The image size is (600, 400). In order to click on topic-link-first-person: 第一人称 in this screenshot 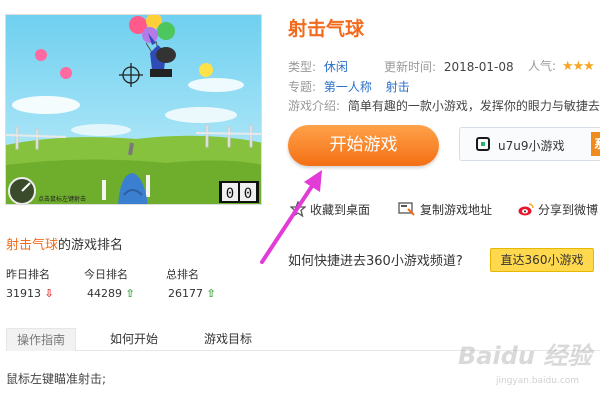, I will do `click(348, 87)`.